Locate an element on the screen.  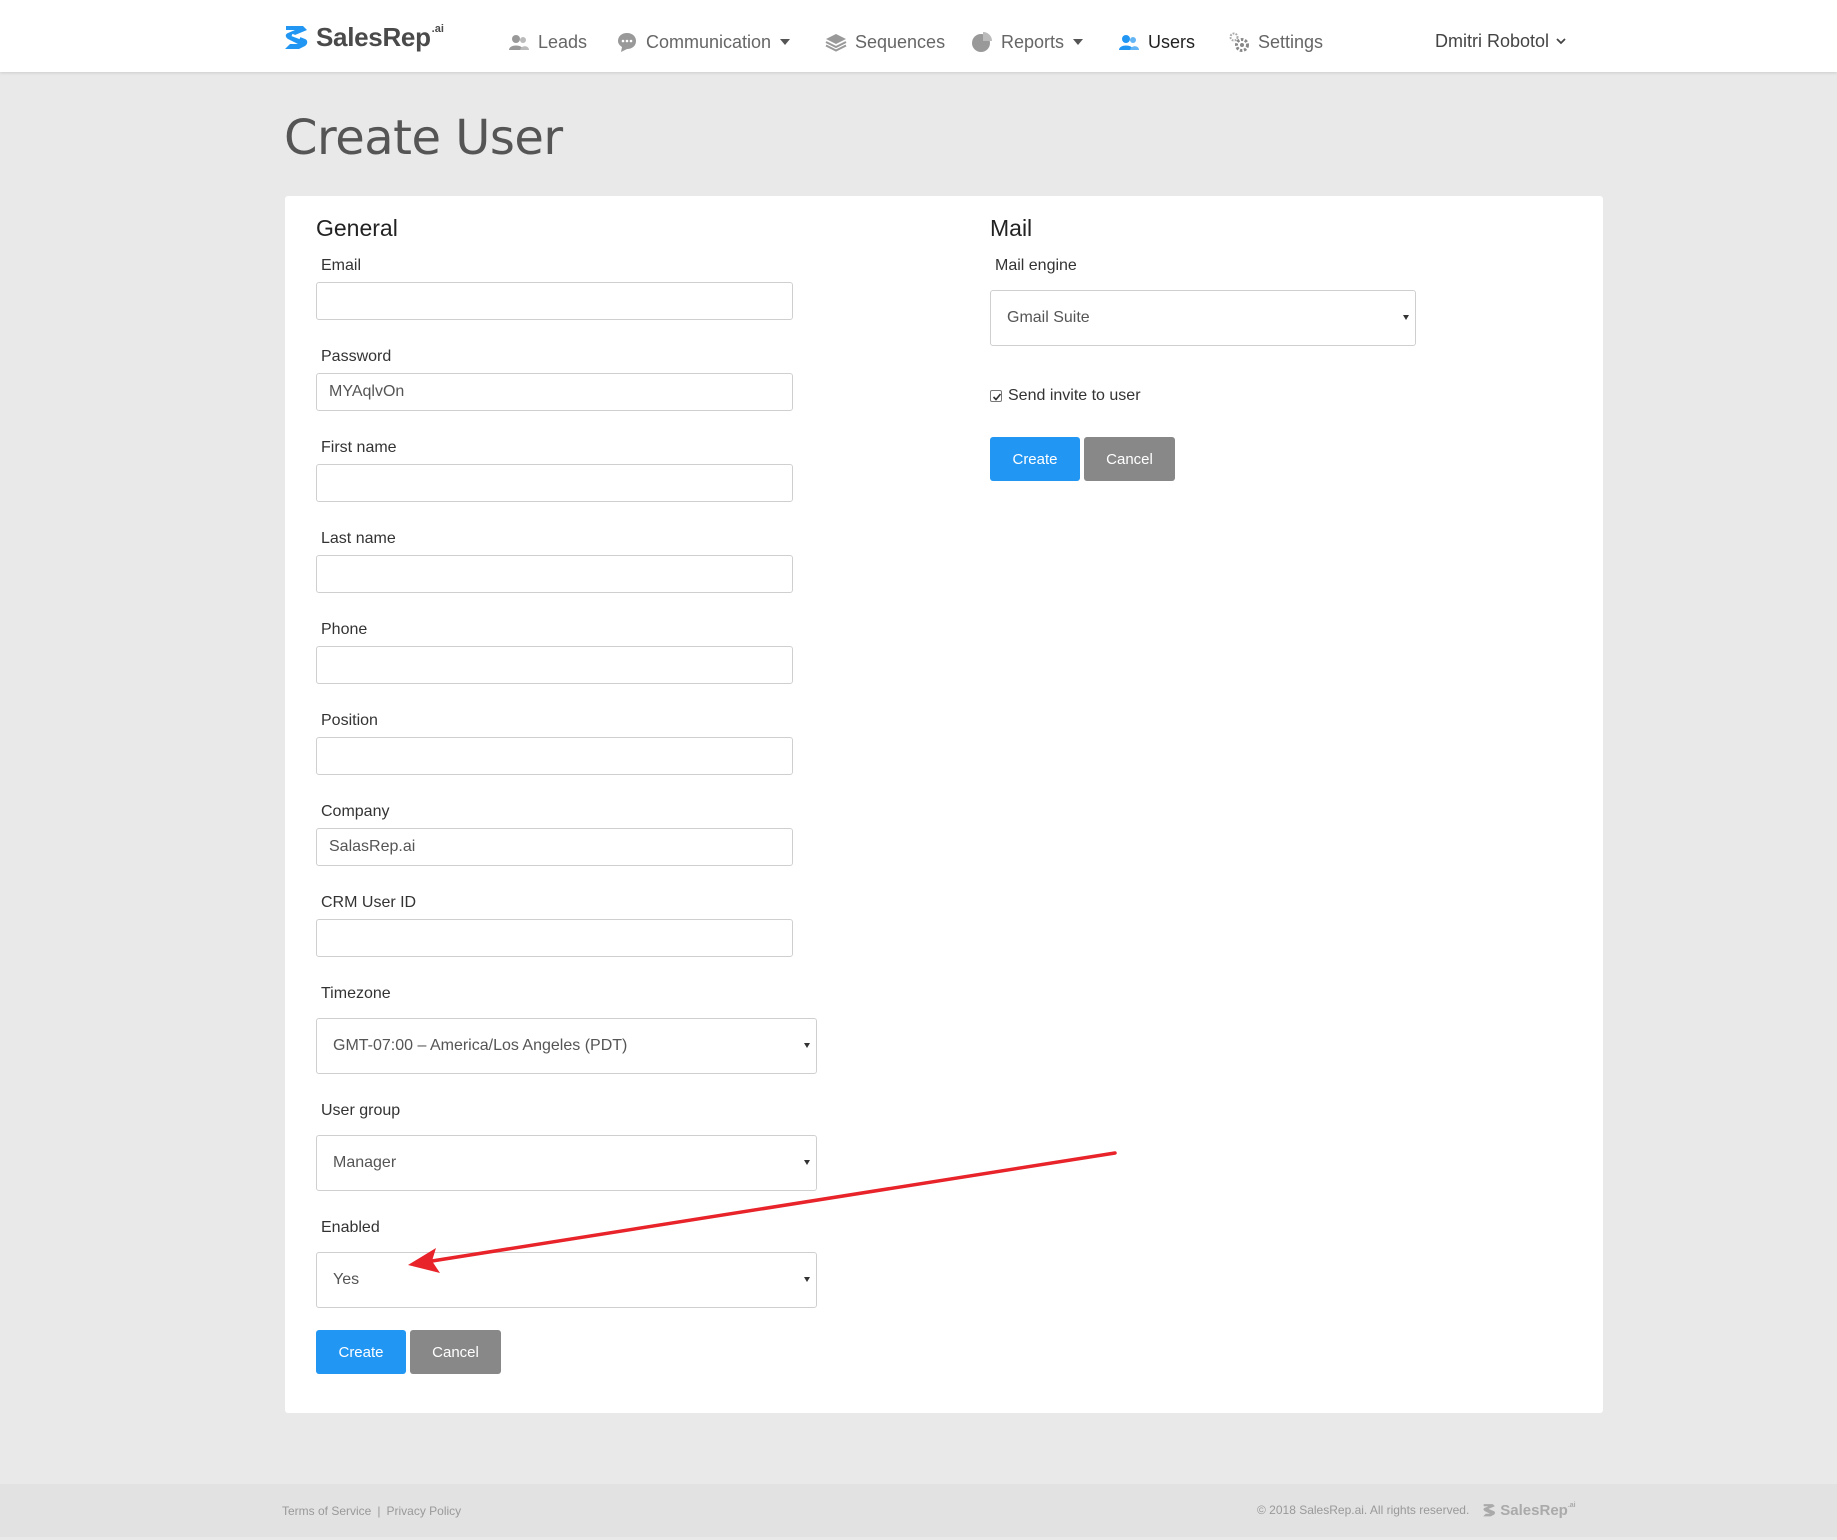
terms-link: Terms of Service is located at coordinates (326, 1511).